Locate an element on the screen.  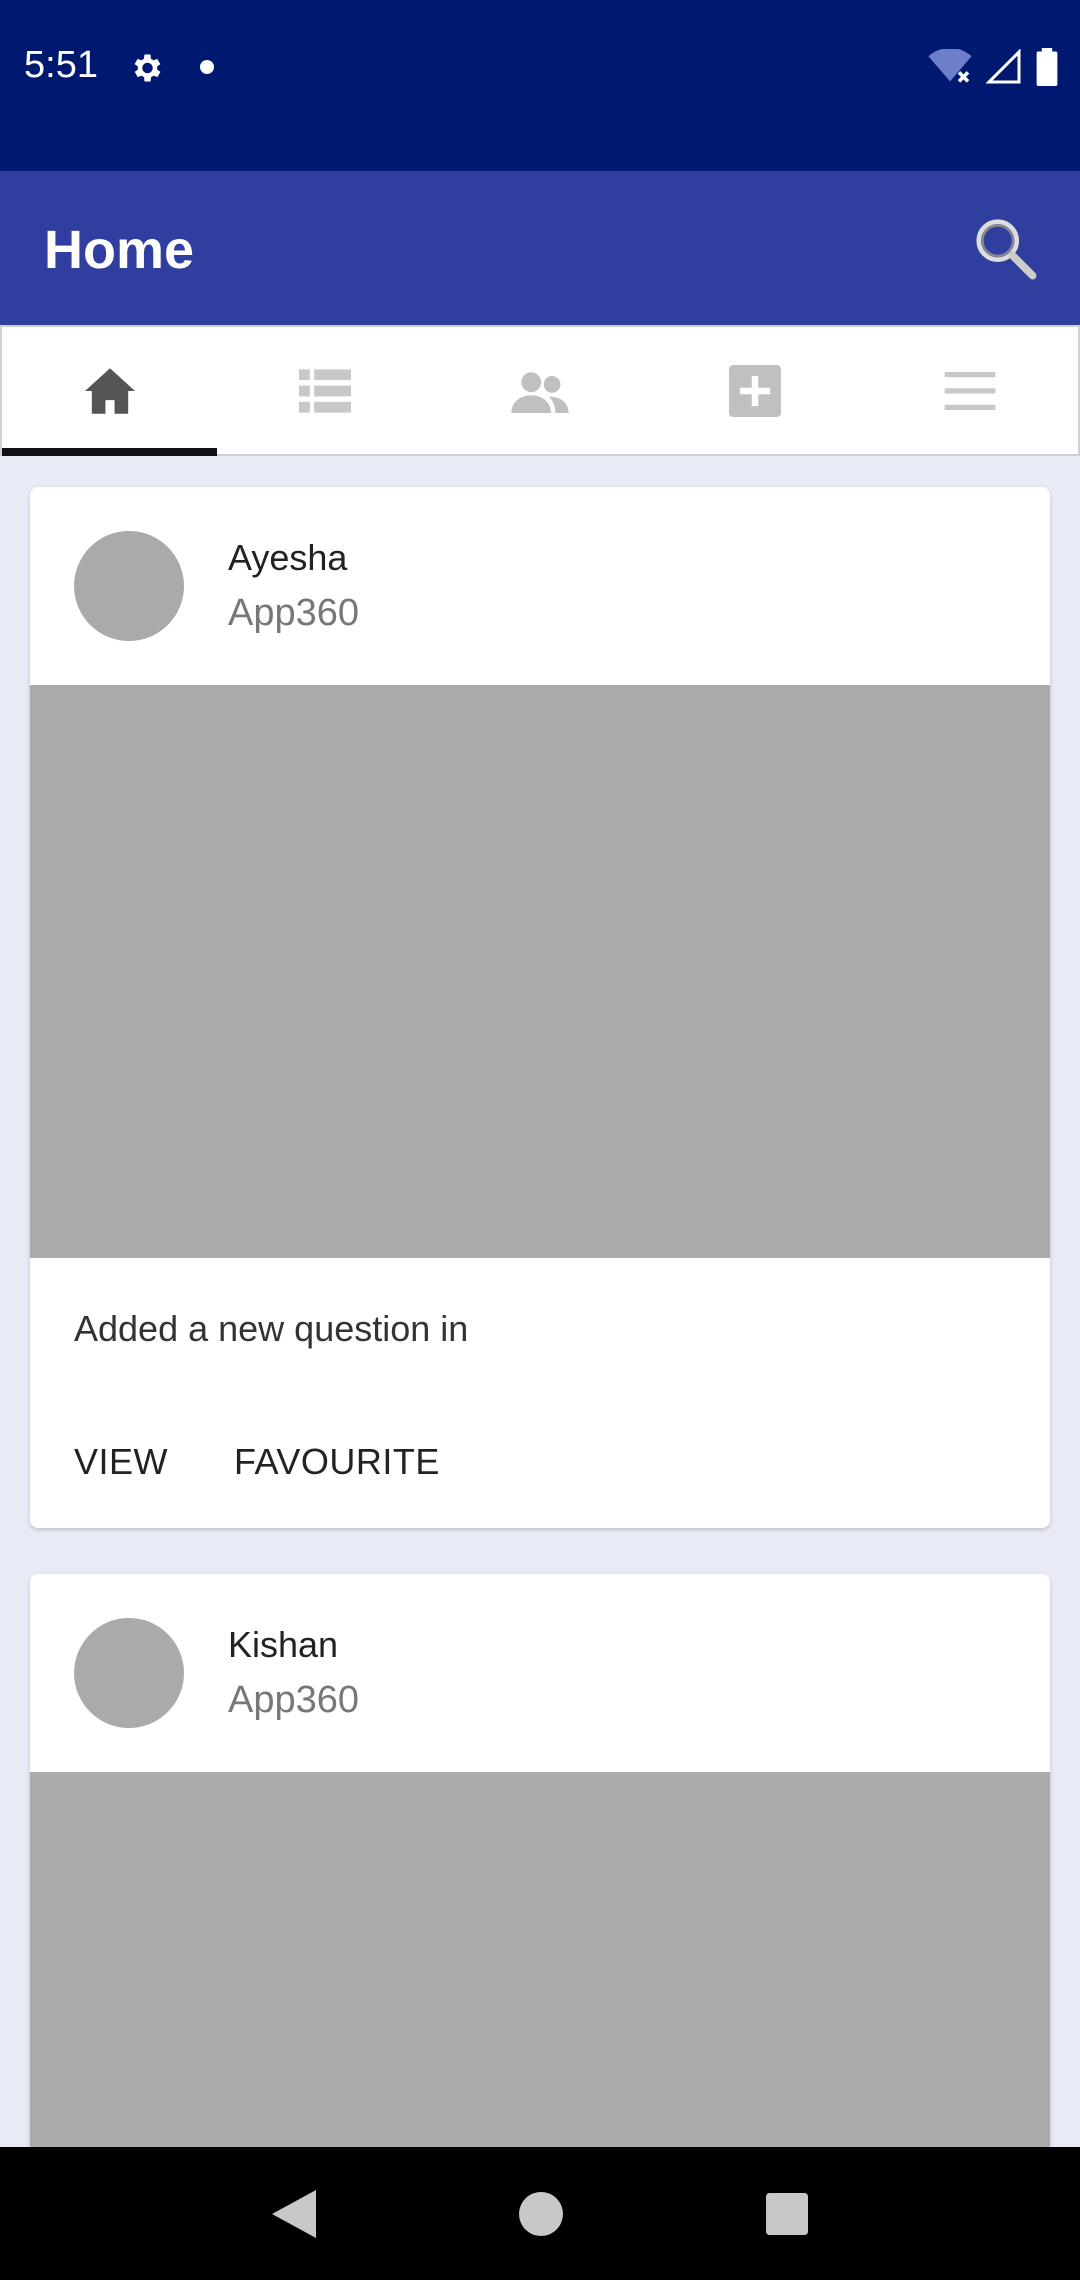
view-button: VIEW is located at coordinates (121, 1462).